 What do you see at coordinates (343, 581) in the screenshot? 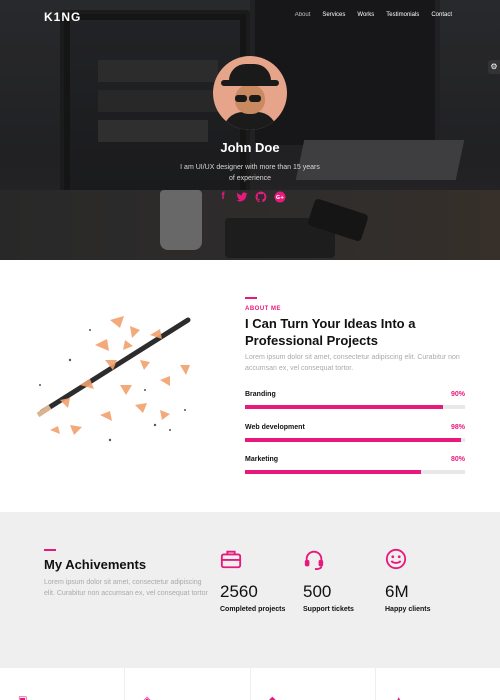
I see `stat-support-tickets: 500 Support tickets` at bounding box center [343, 581].